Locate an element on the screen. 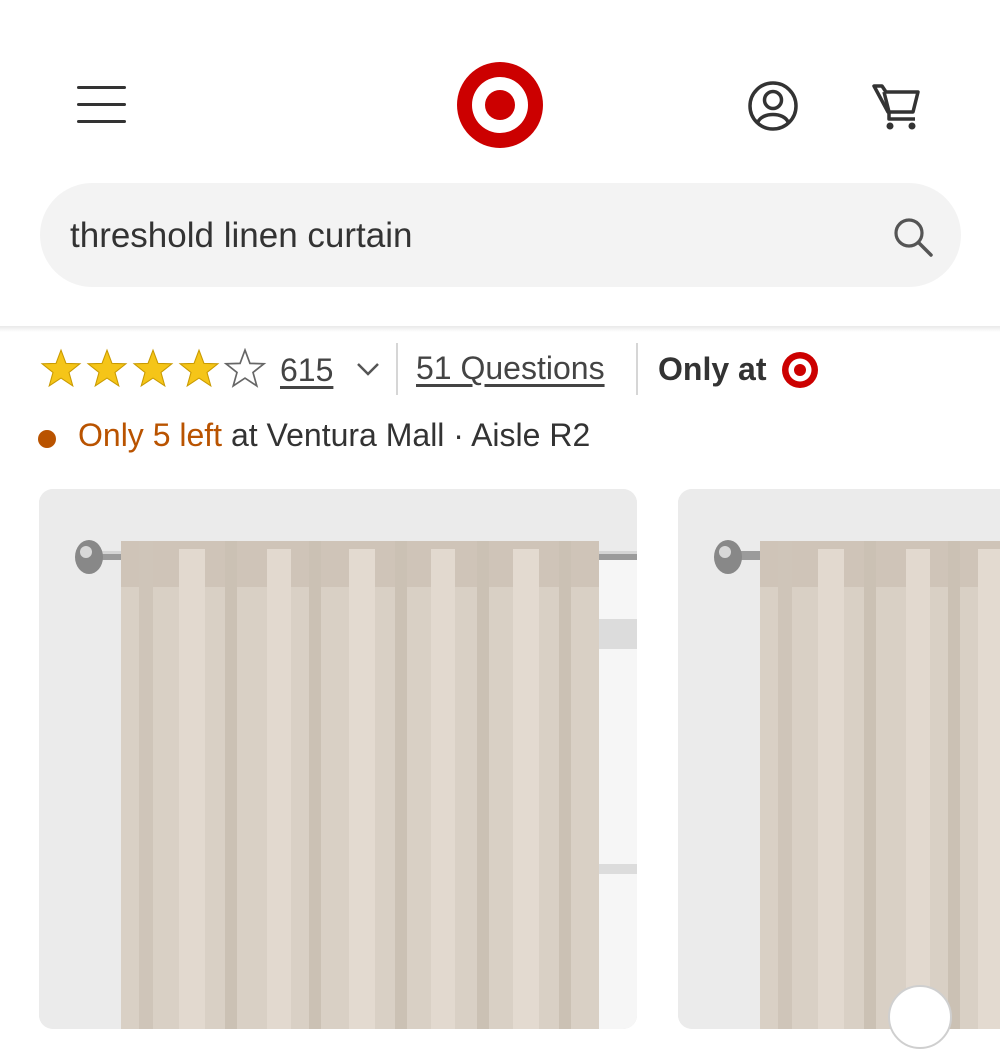 The width and height of the screenshot is (1000, 1049). search-bar is located at coordinates (500, 235).